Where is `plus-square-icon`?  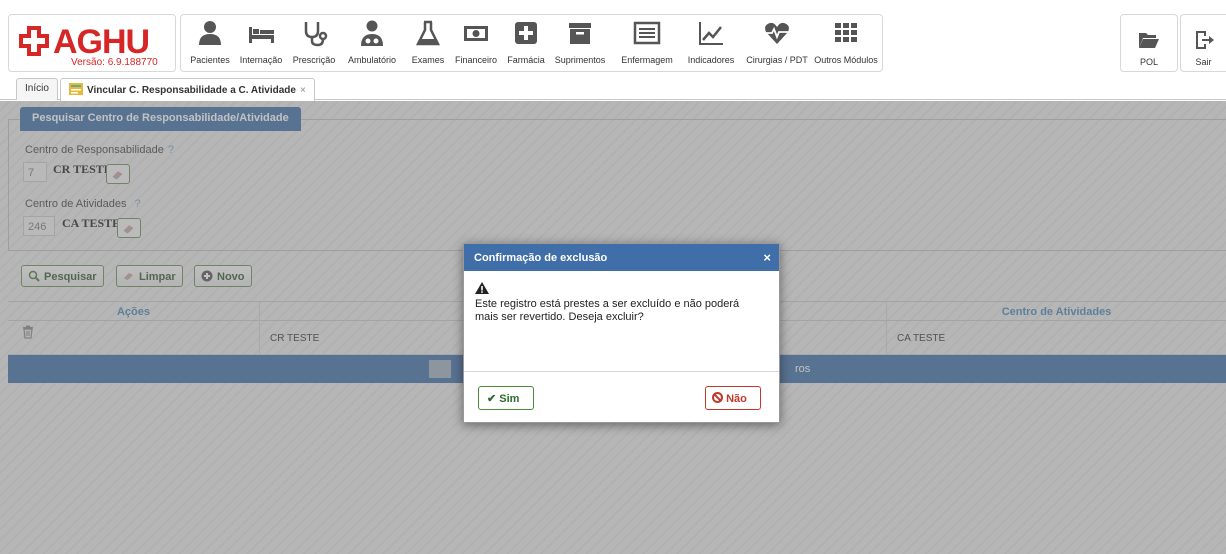
plus-square-icon is located at coordinates (526, 33).